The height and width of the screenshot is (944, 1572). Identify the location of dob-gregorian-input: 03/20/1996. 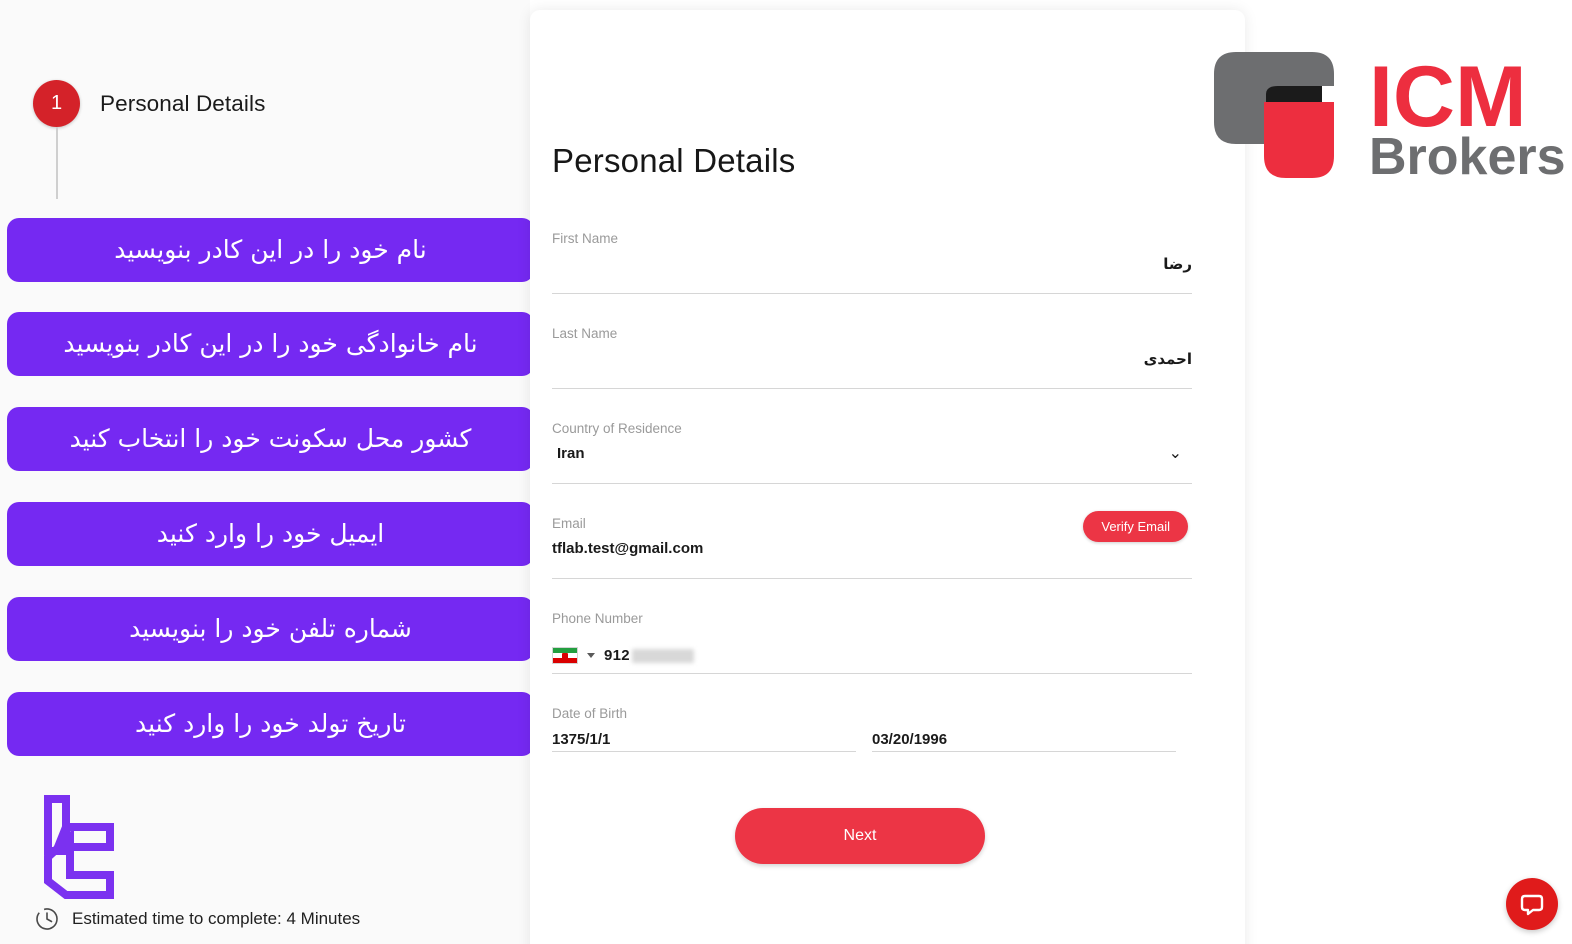
(1032, 740).